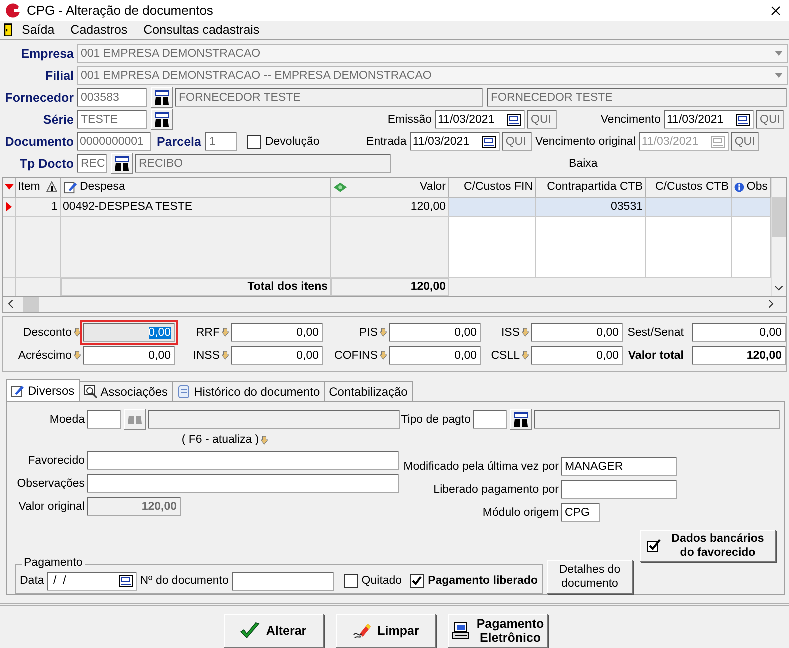  I want to click on branch-dropdown: 001 EMPRESA DEMONSTRACAO -- EMPRESA DEMONSTRACAO, so click(432, 76).